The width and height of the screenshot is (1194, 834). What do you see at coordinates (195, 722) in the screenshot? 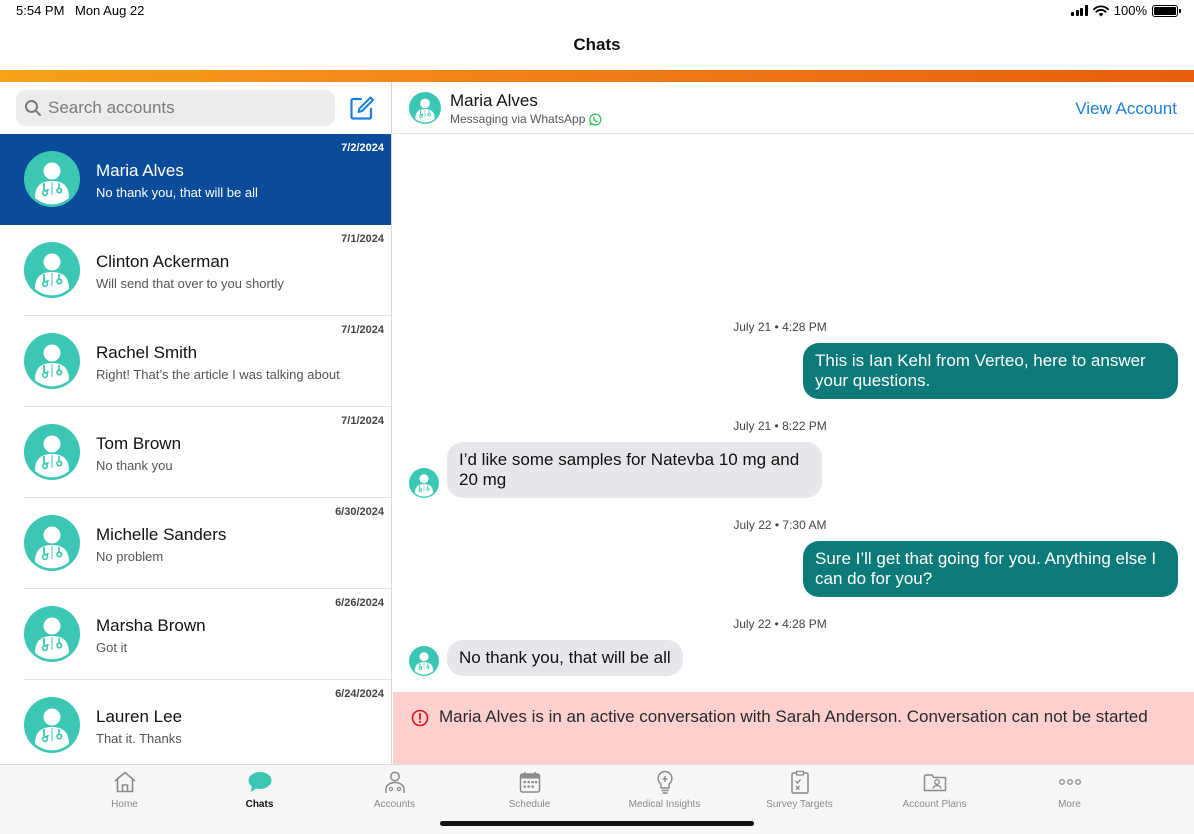
I see `chat-list-item: Lauren Lee That it. Thanks 6/24/2024` at bounding box center [195, 722].